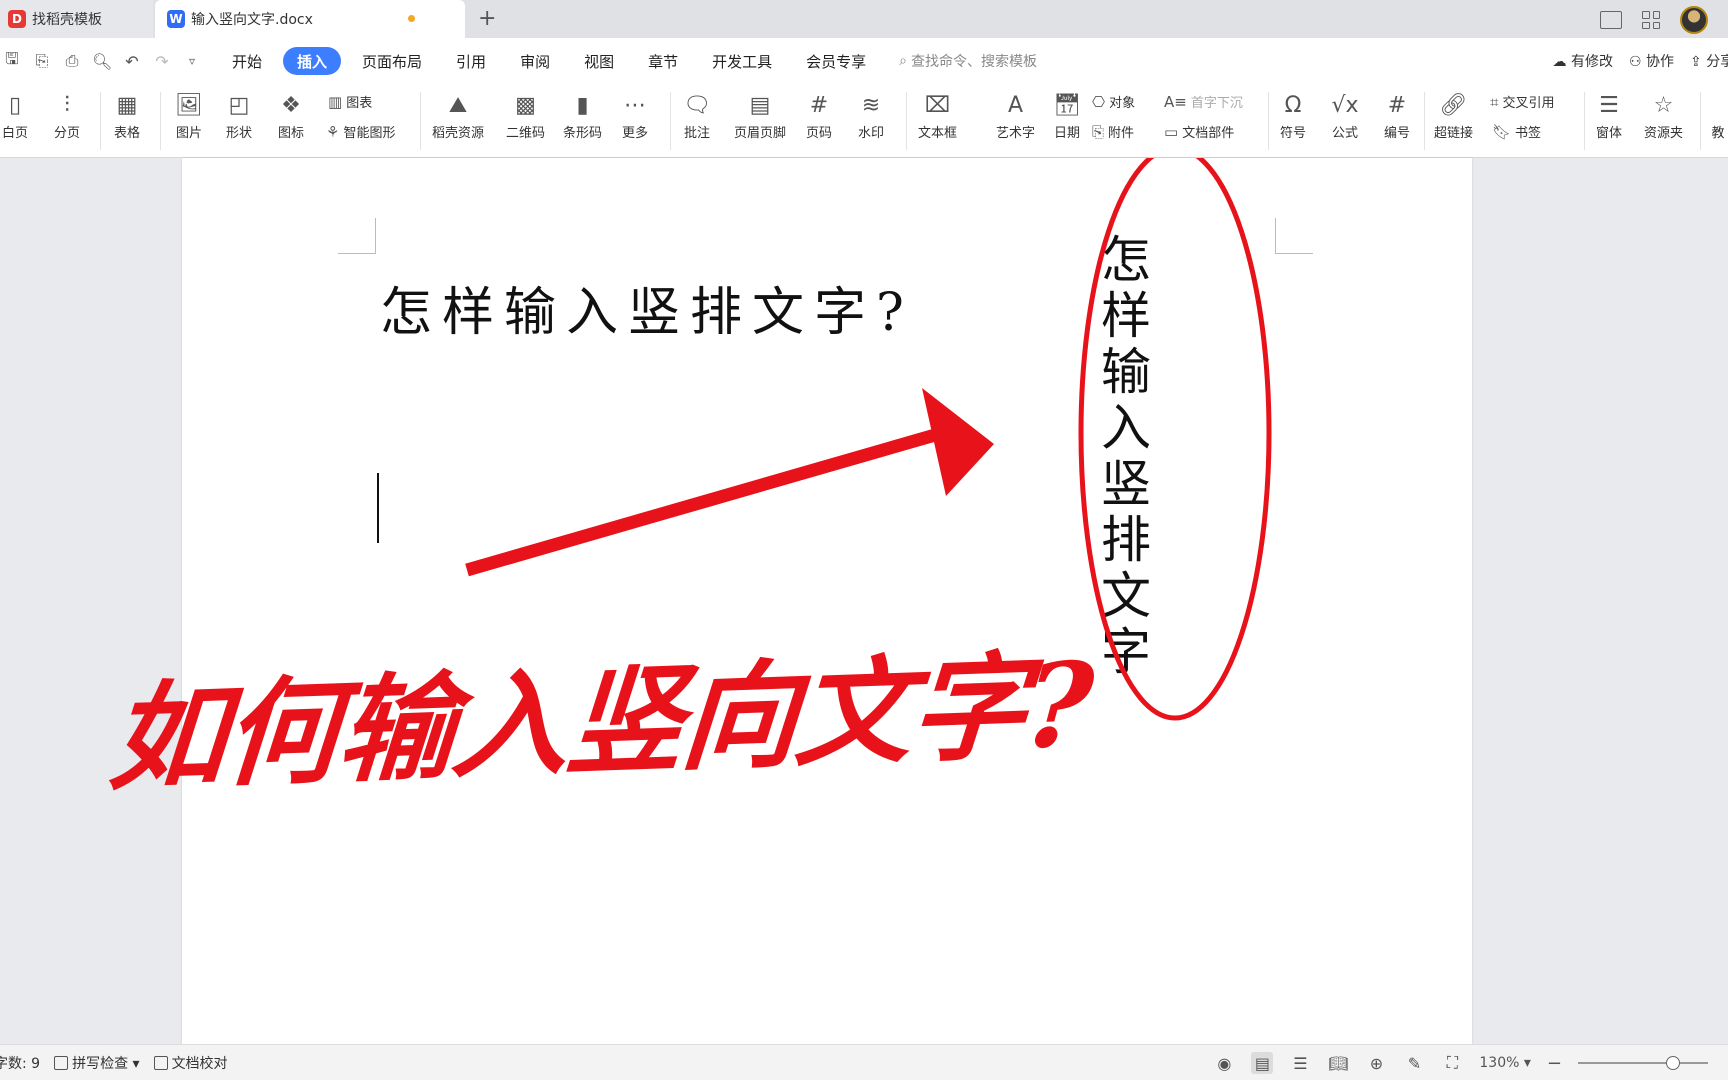 This screenshot has width=1728, height=1080. Describe the element at coordinates (525, 115) in the screenshot. I see `qrcode-button: ▩ 二维码` at that location.